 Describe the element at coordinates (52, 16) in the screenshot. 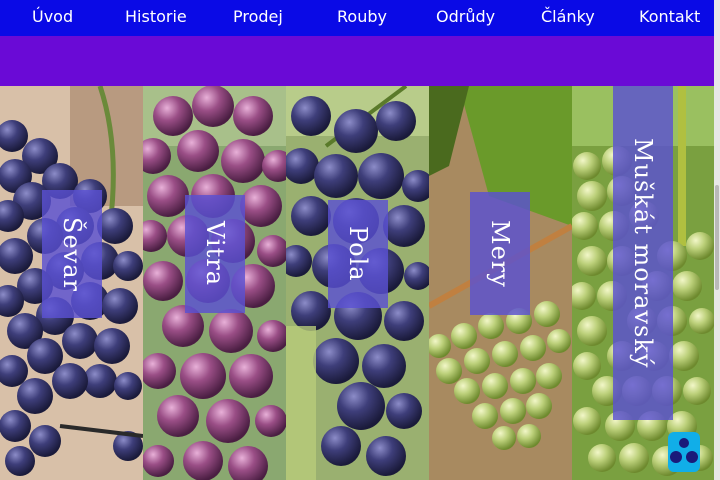

I see `nav-uvod: Úvod` at that location.